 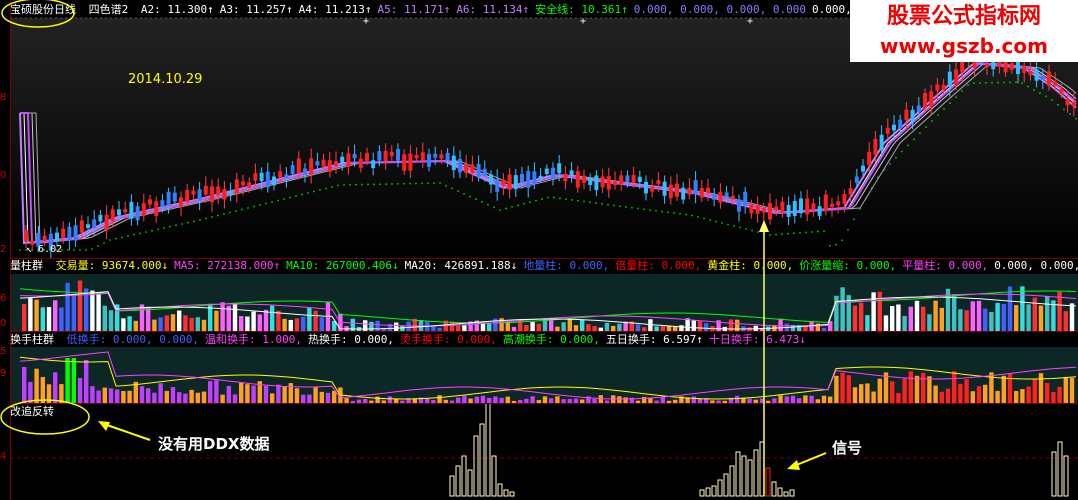 I want to click on header-value: 倍量柱: 0.000,, so click(x=658, y=265).